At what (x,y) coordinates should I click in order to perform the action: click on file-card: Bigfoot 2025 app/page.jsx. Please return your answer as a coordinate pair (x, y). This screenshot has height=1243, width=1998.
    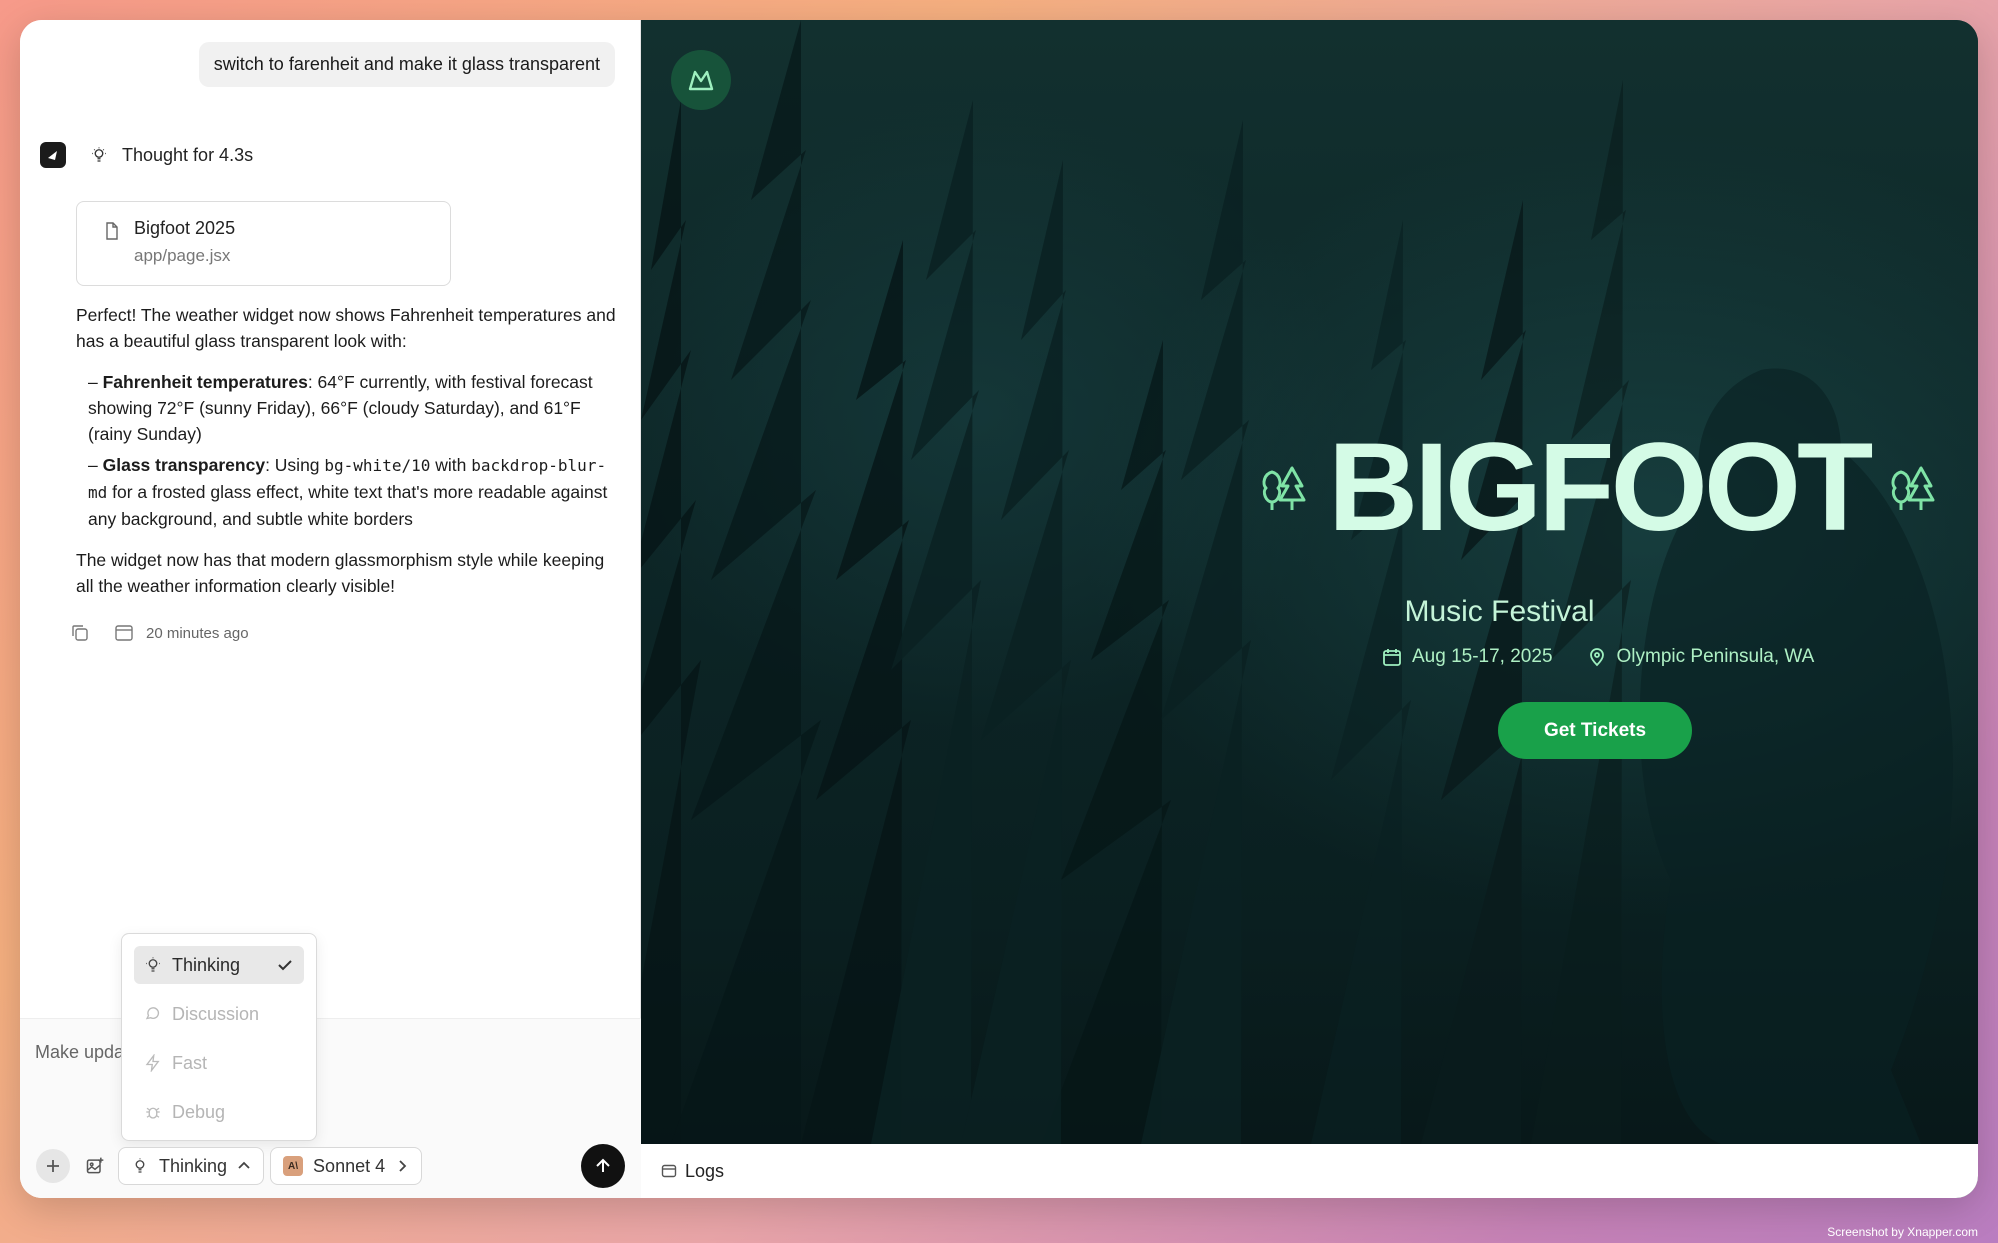
    Looking at the image, I should click on (263, 243).